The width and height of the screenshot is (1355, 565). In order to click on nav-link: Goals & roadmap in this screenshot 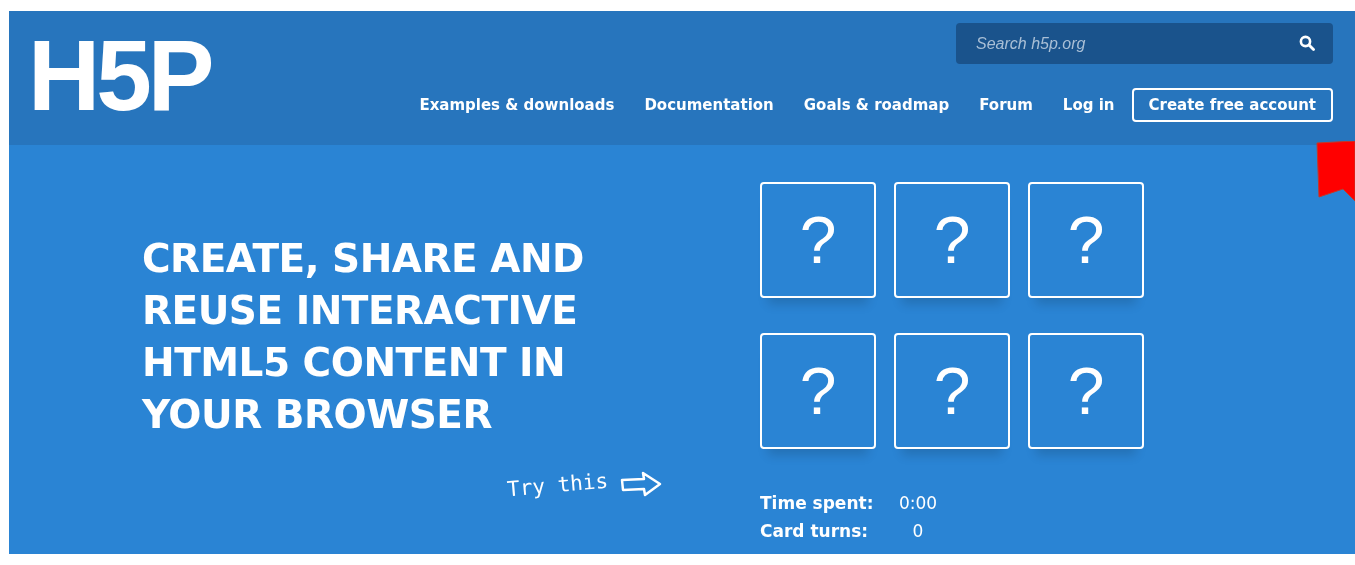, I will do `click(876, 105)`.